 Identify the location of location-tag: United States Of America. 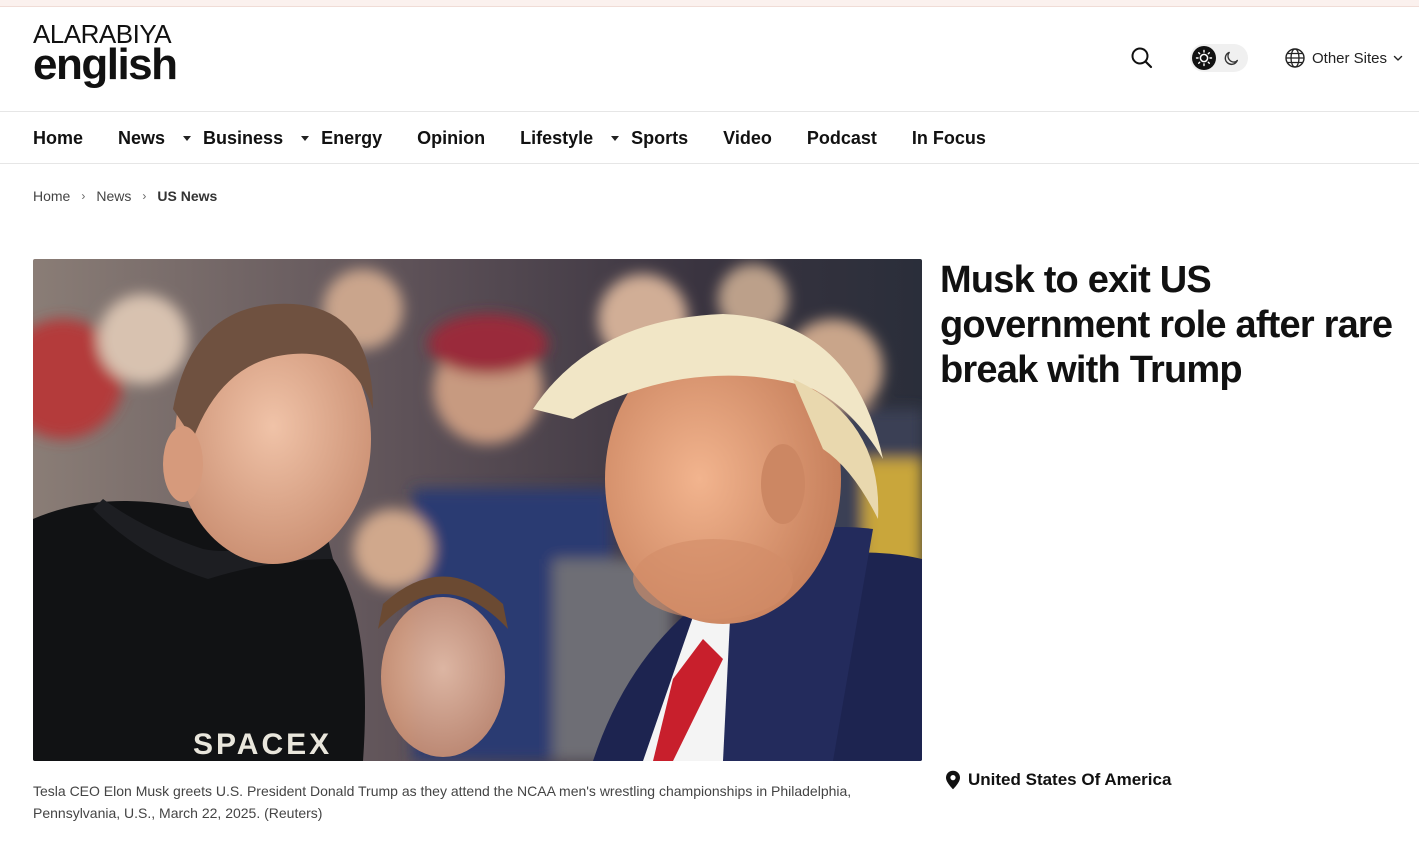
(1058, 780).